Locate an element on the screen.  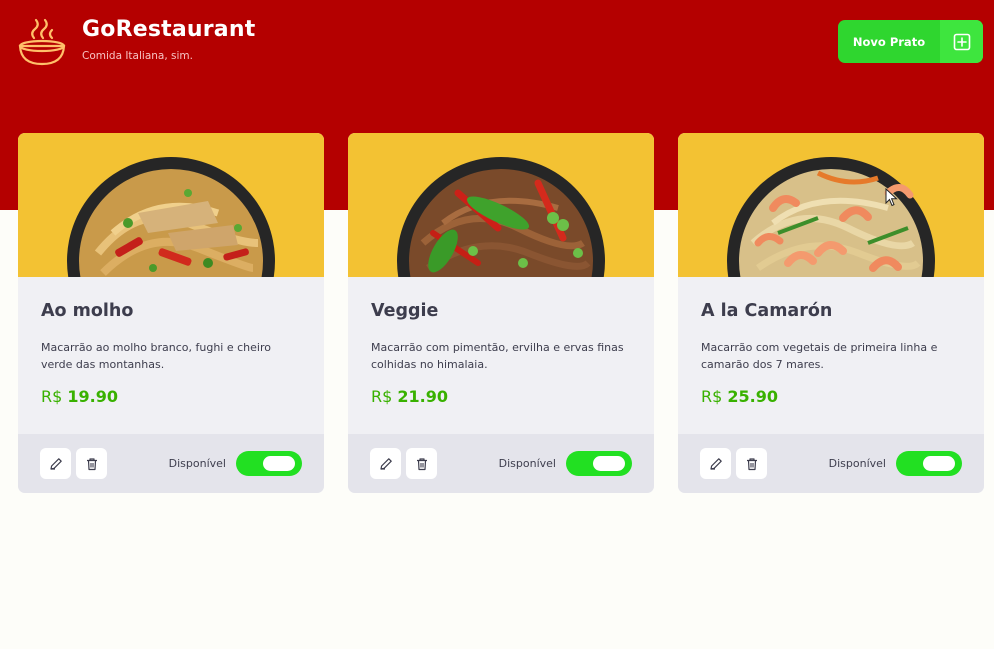
plus-square-icon is located at coordinates (961, 41).